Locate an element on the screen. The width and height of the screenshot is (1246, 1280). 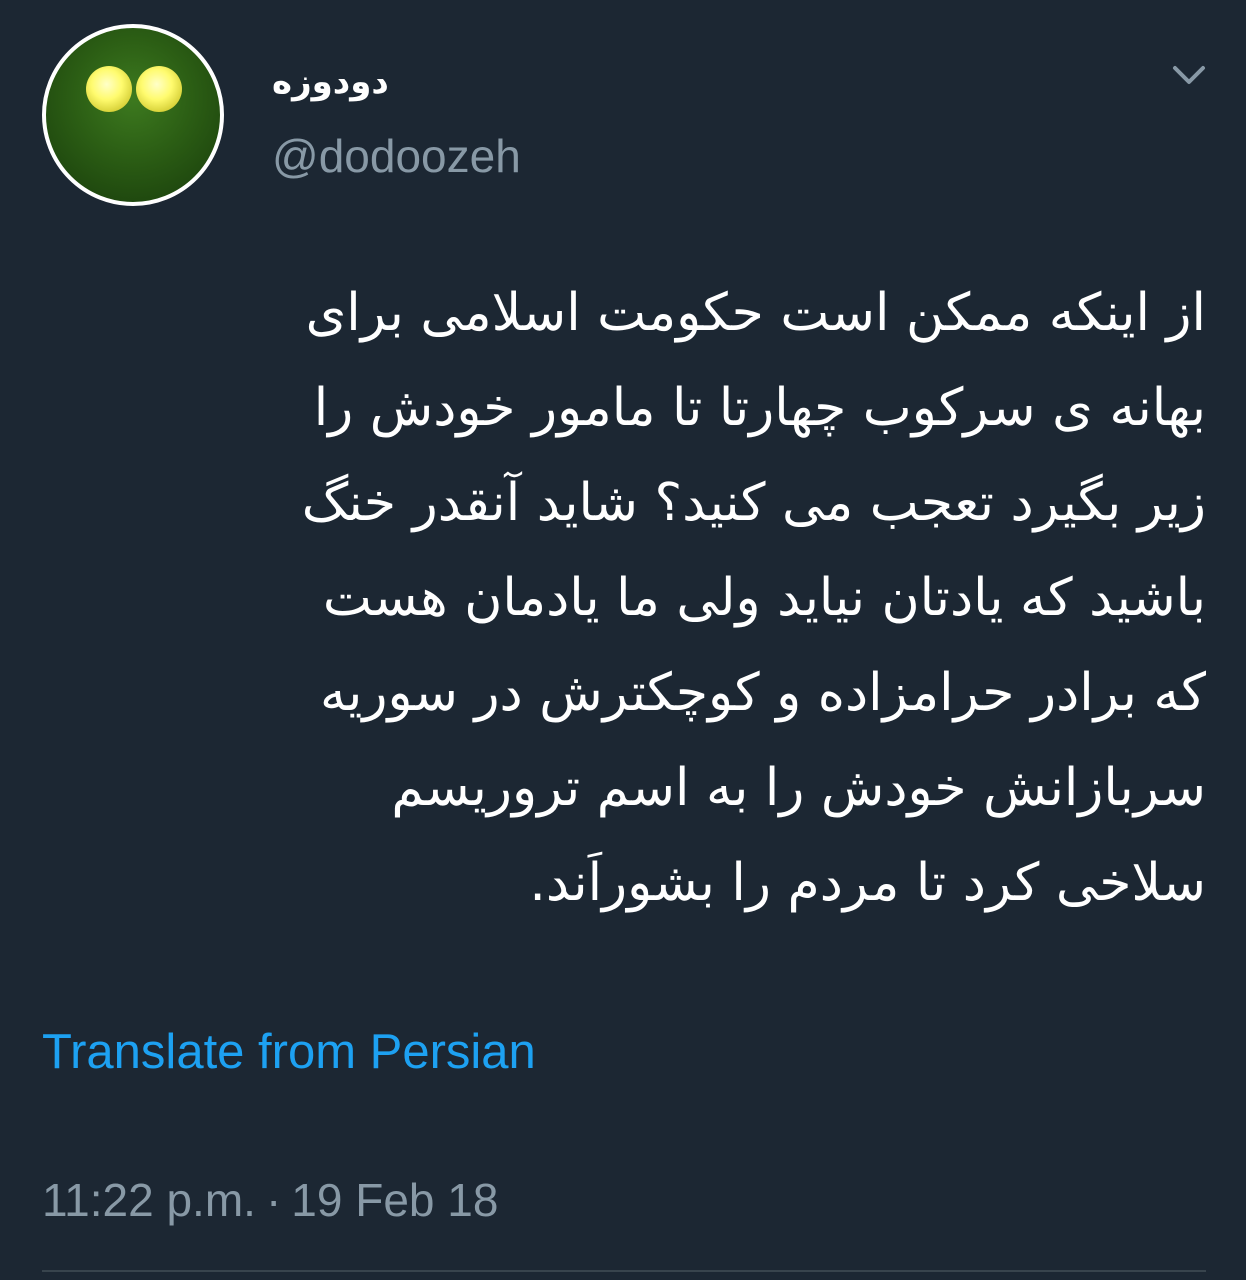
tweet-timestamp: 11:22 p.m. · 19 Feb 18 is located at coordinates (270, 1200).